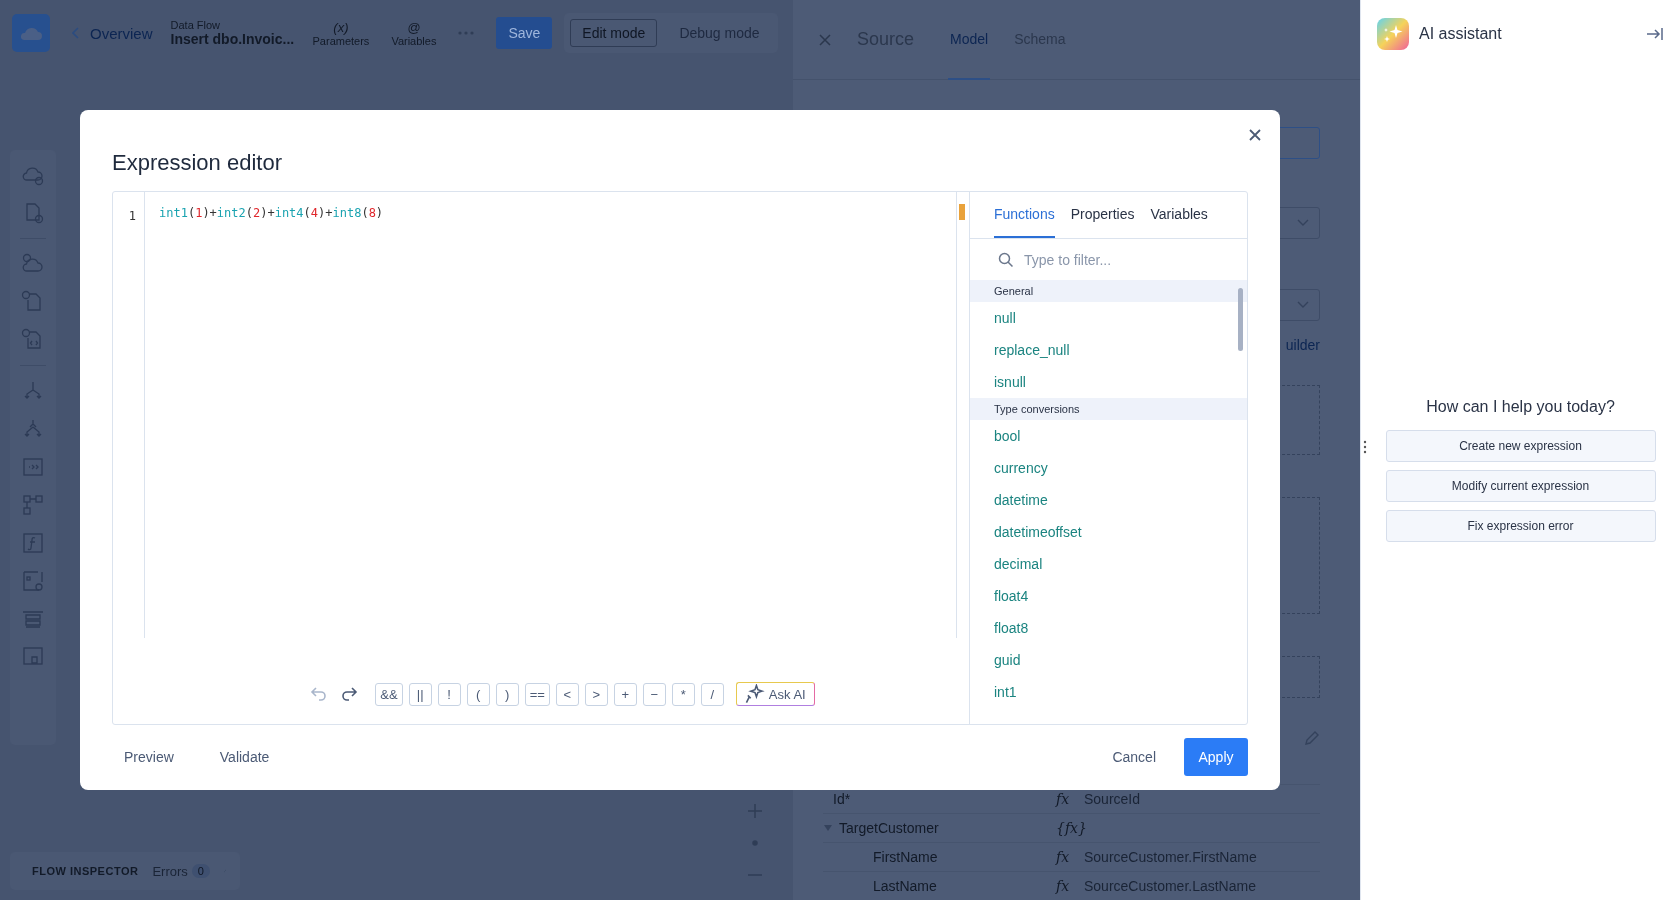 The width and height of the screenshot is (1680, 900). Describe the element at coordinates (1108, 628) in the screenshot. I see `function-item: float8` at that location.